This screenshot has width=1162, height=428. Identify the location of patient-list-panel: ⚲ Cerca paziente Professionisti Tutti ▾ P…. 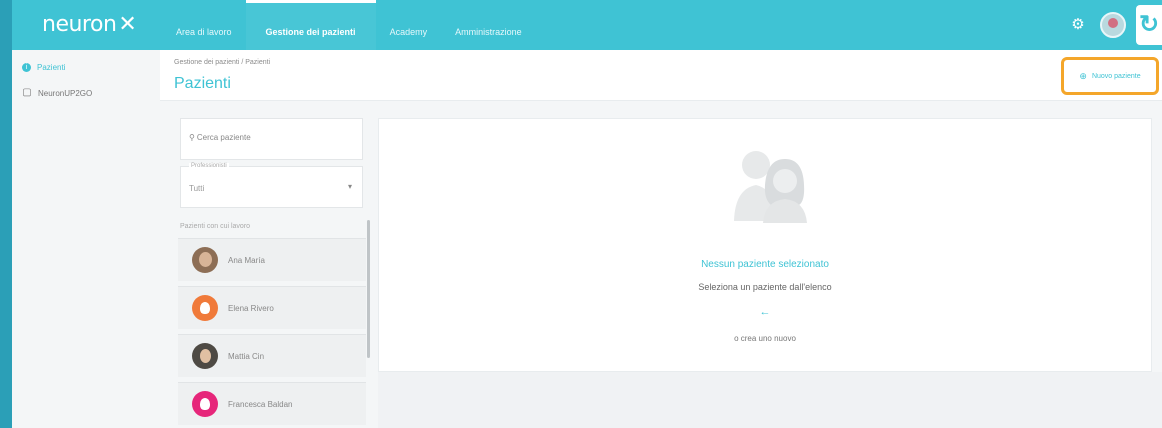
(272, 265).